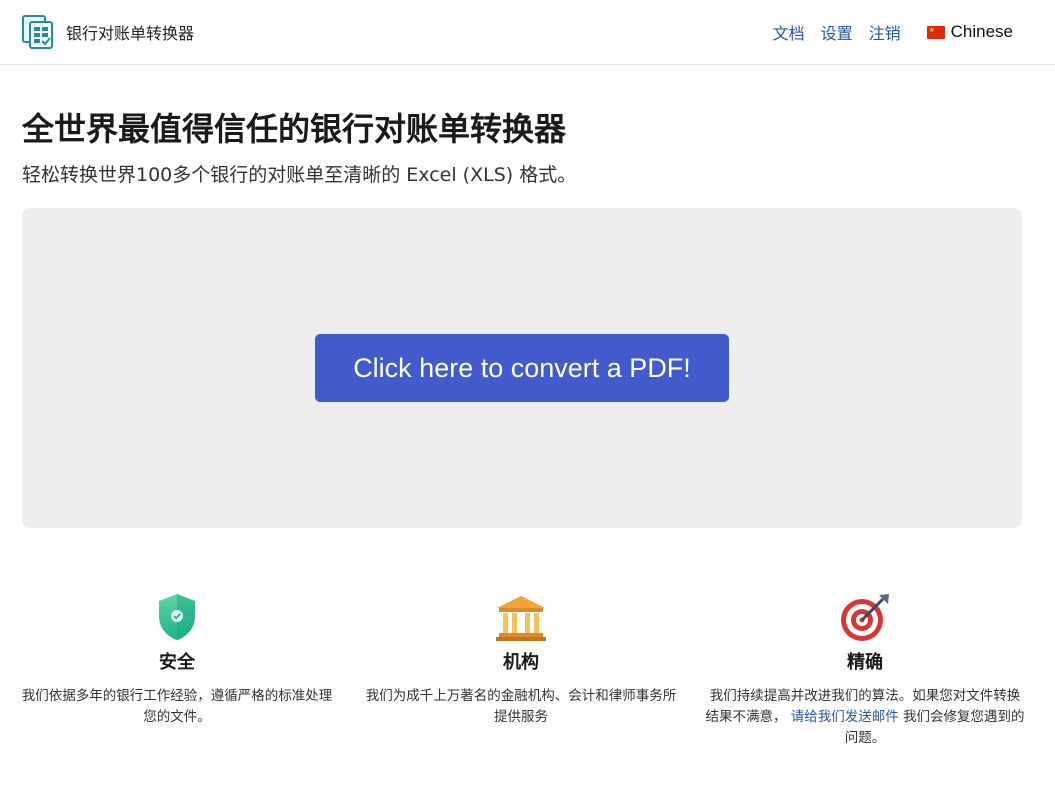 The height and width of the screenshot is (806, 1055). What do you see at coordinates (527, 32) in the screenshot?
I see `top-header: 银行对账单转换器 文档 设置 注销 ★ Chinese` at bounding box center [527, 32].